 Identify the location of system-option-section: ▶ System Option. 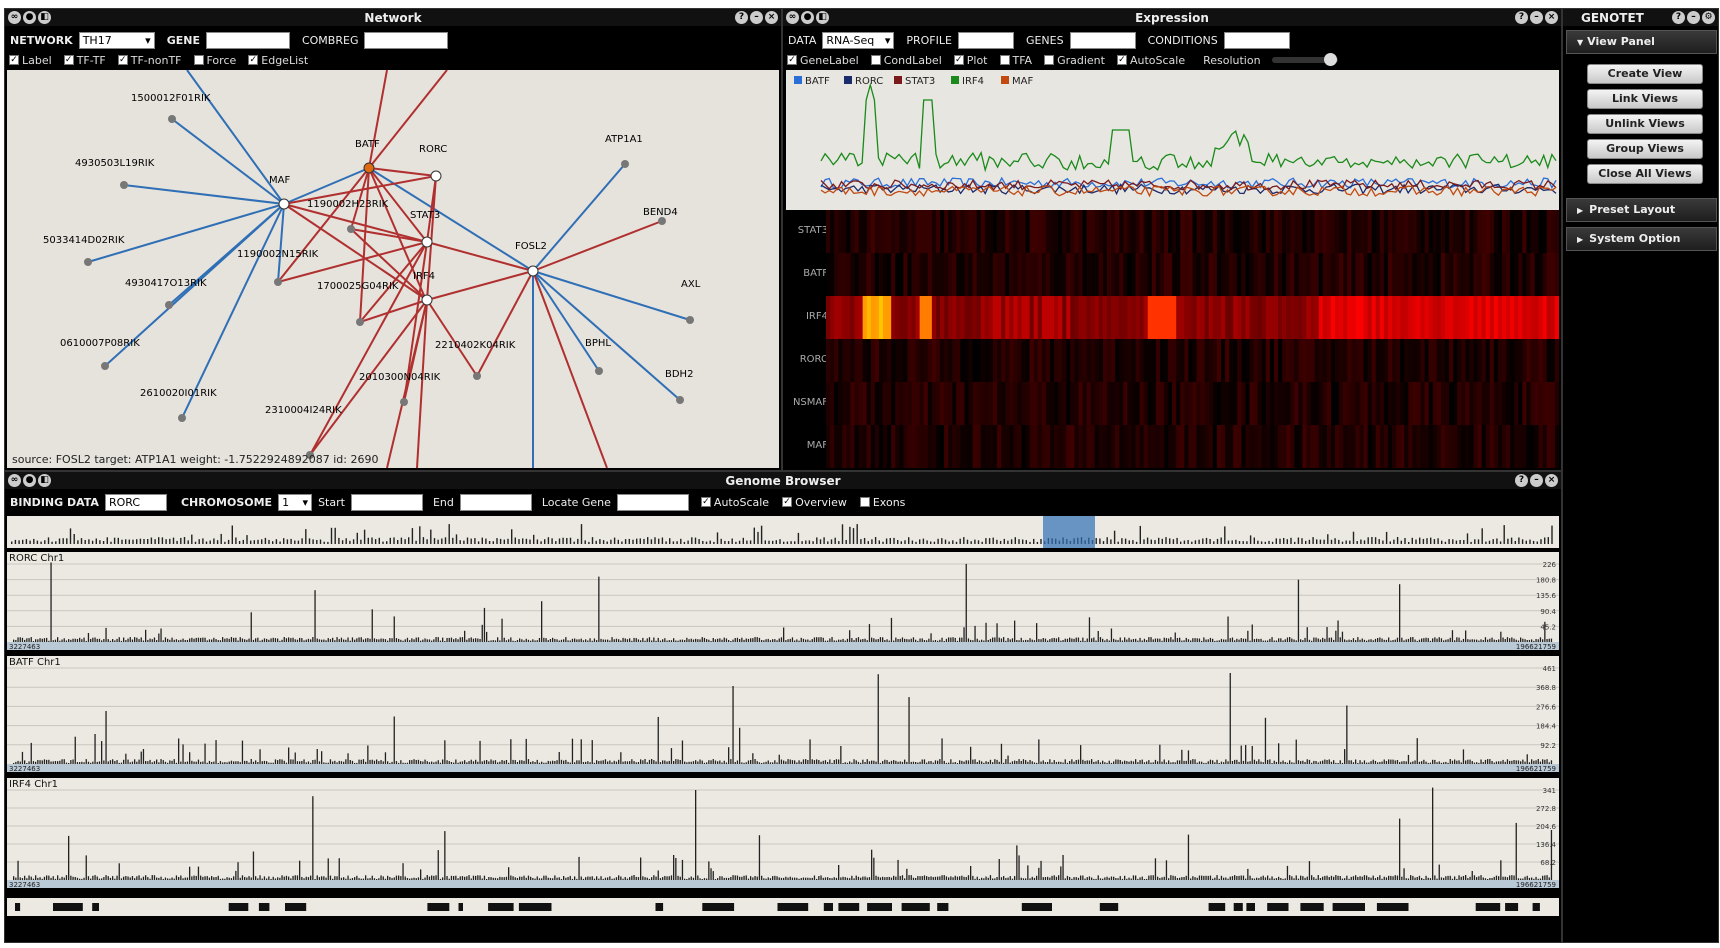
(1641, 239).